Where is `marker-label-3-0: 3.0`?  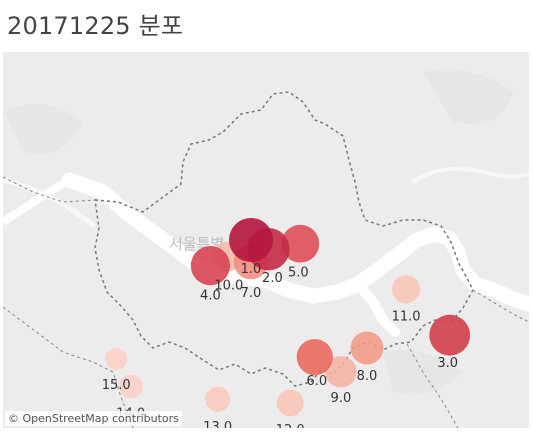
marker-label-3-0: 3.0 is located at coordinates (447, 363).